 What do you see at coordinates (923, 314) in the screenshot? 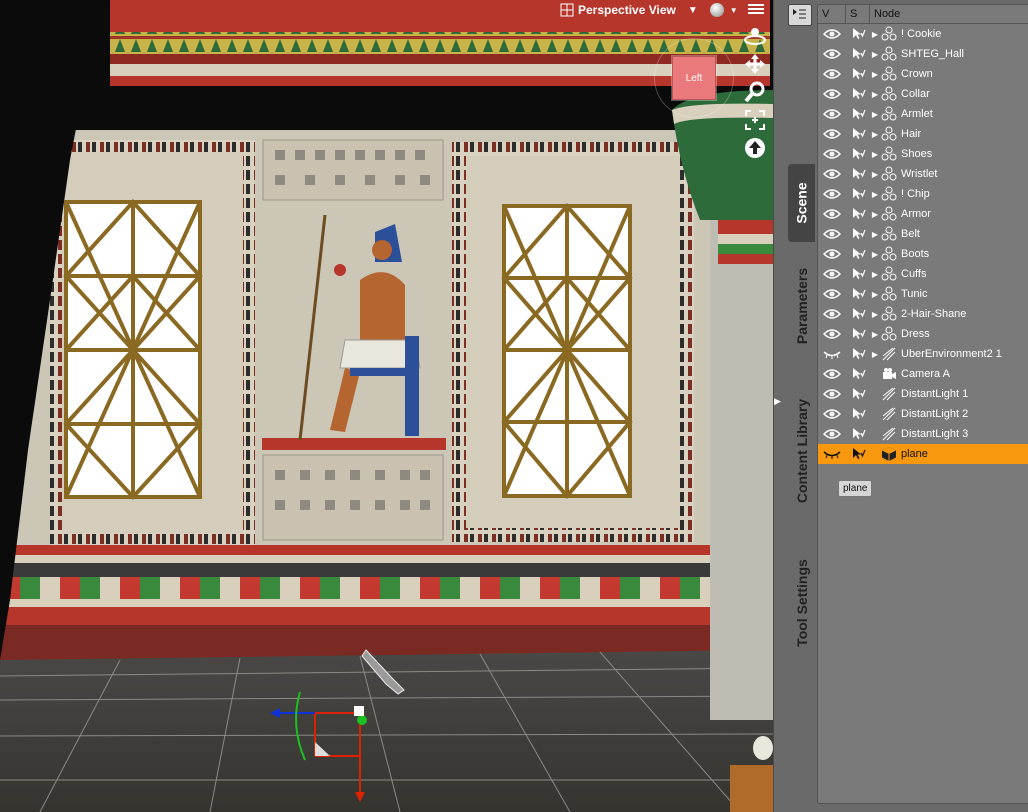
I see `scene-row: ▶ 2-Hair-Shane` at bounding box center [923, 314].